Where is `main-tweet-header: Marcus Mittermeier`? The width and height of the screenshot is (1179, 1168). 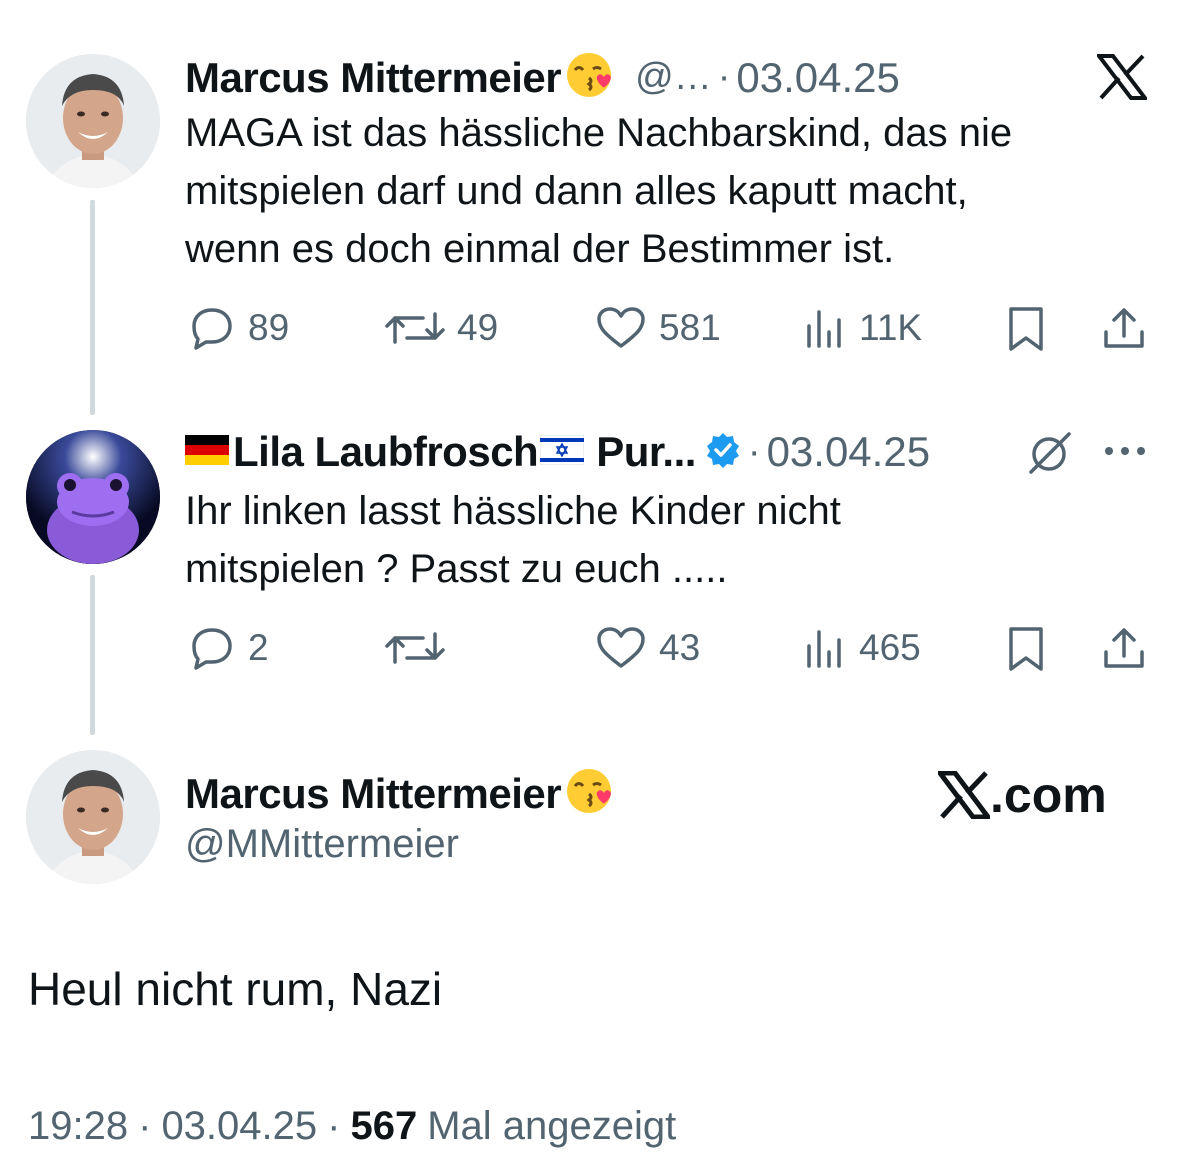 main-tweet-header: Marcus Mittermeier is located at coordinates (403, 793).